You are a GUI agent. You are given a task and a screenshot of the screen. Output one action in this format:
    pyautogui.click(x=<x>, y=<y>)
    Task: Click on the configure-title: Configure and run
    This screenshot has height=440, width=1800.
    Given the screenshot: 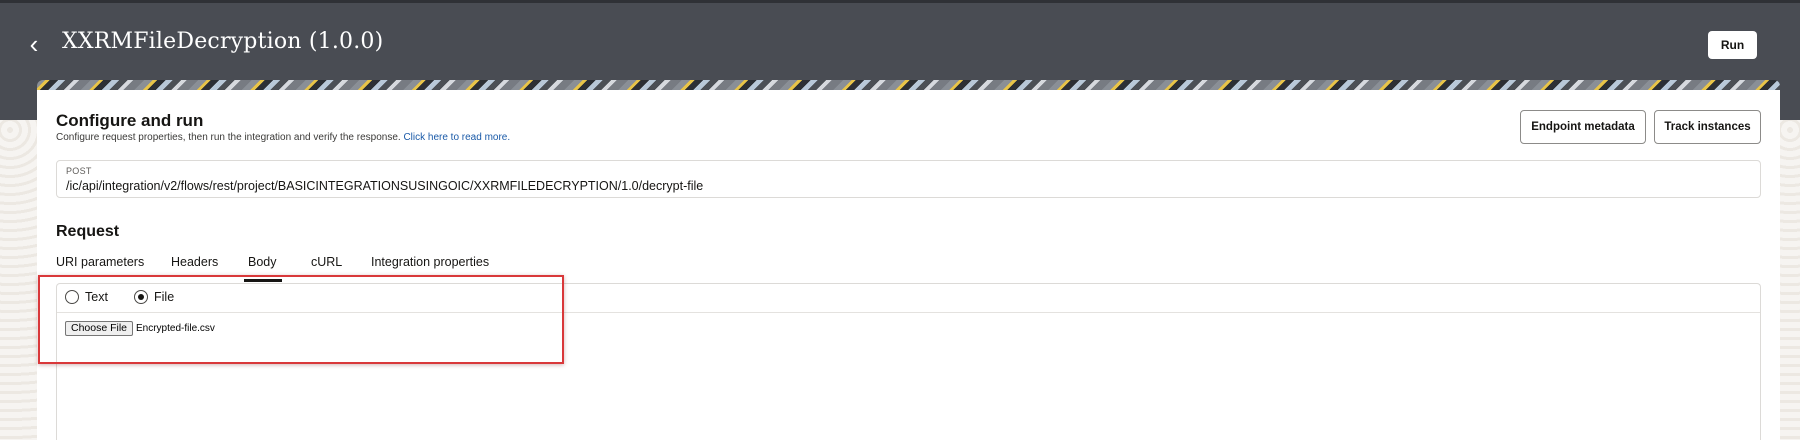 What is the action you would take?
    pyautogui.click(x=130, y=120)
    